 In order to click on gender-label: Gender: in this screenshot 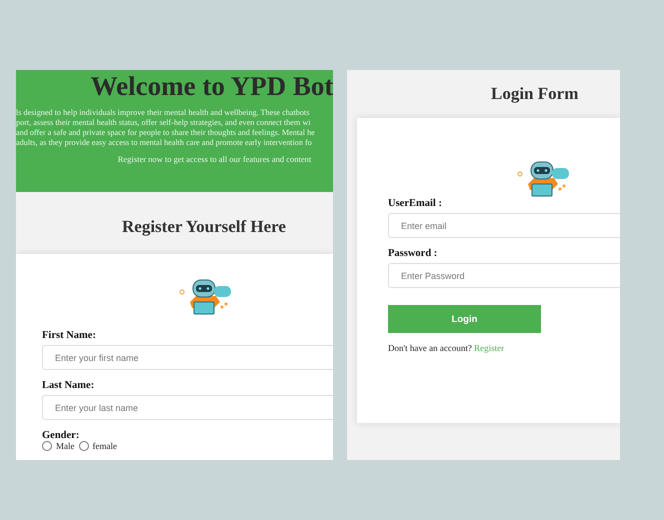, I will do `click(61, 435)`.